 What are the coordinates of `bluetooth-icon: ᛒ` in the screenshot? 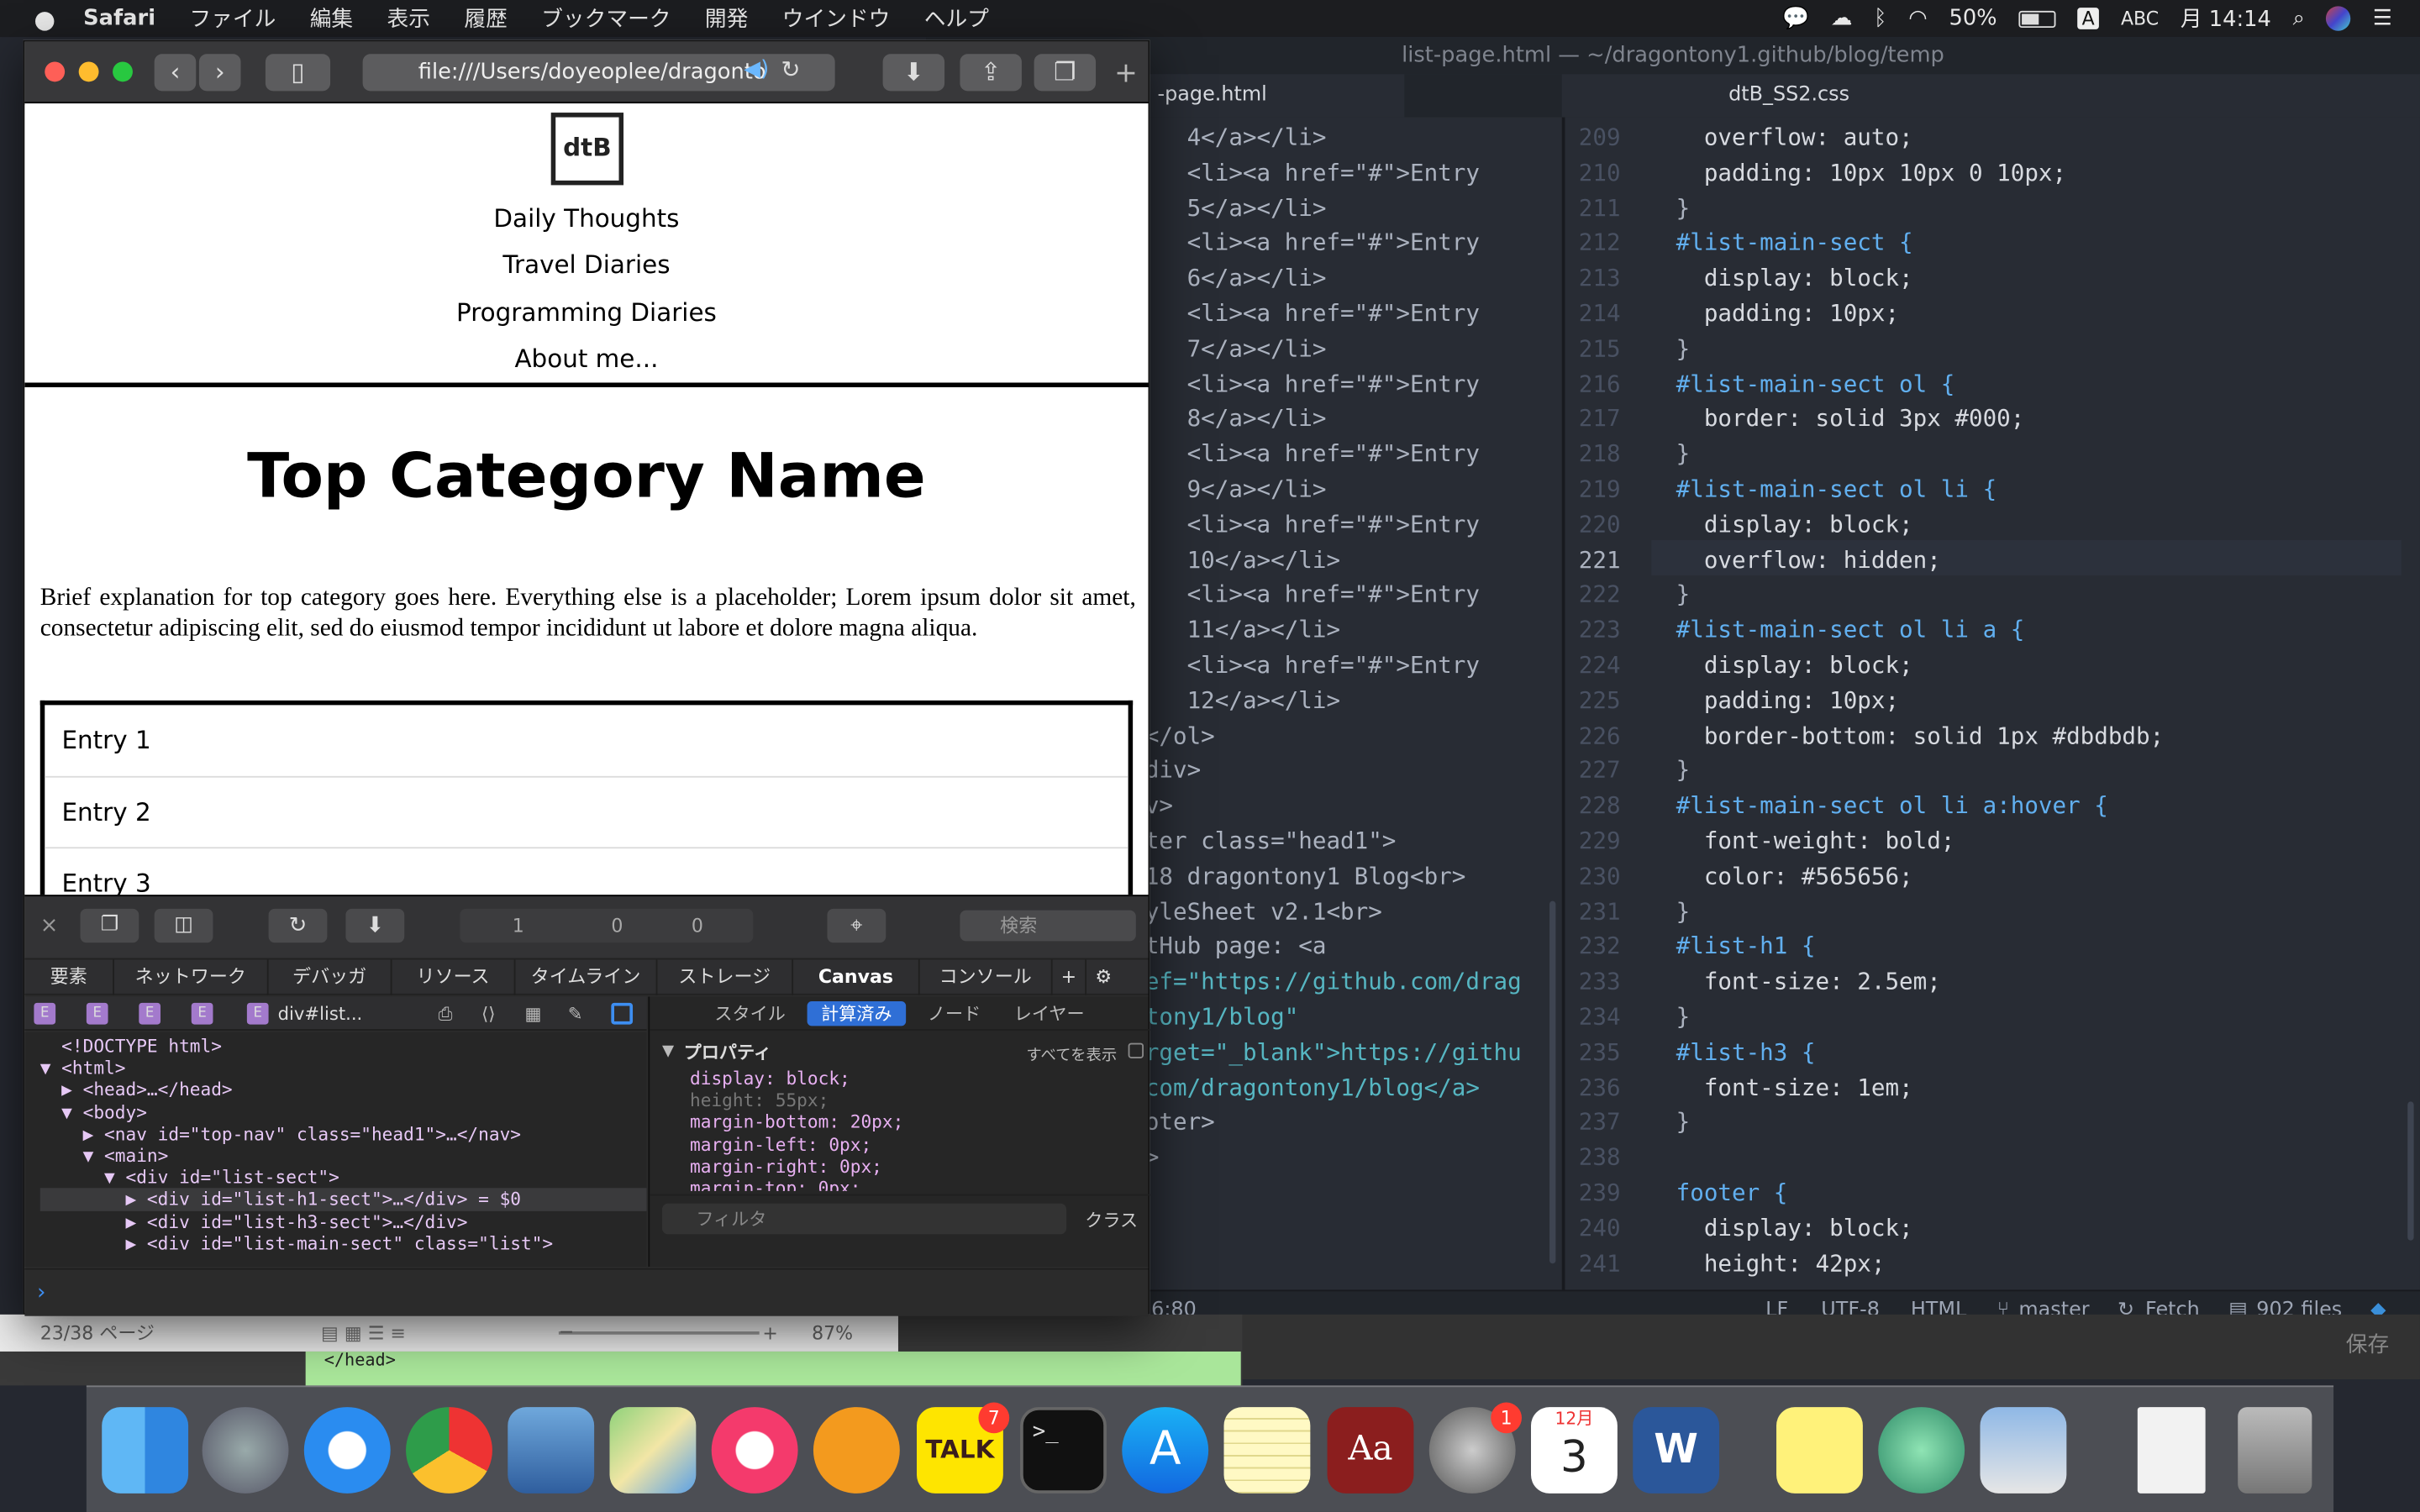 It's located at (1880, 18).